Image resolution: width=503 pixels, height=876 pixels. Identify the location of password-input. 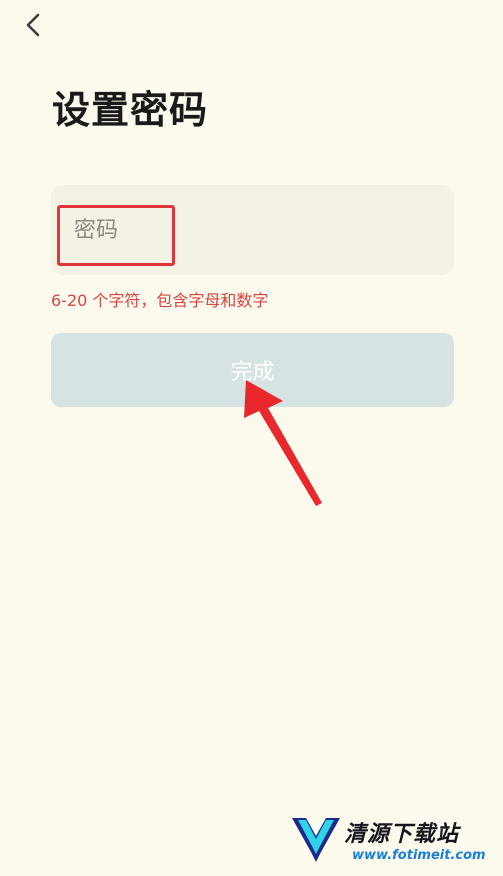
(252, 230).